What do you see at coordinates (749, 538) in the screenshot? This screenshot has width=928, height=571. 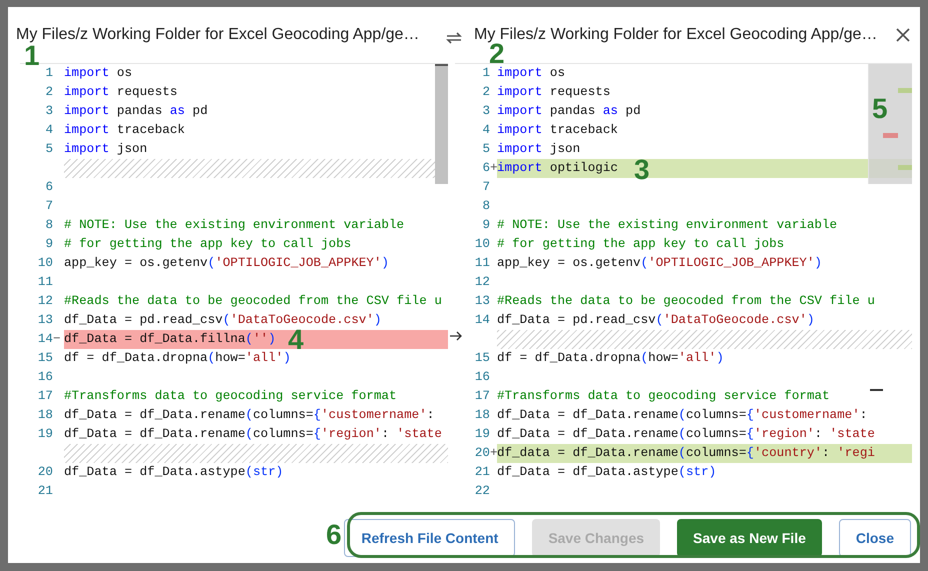 I see `dialog-button: Save as New File` at bounding box center [749, 538].